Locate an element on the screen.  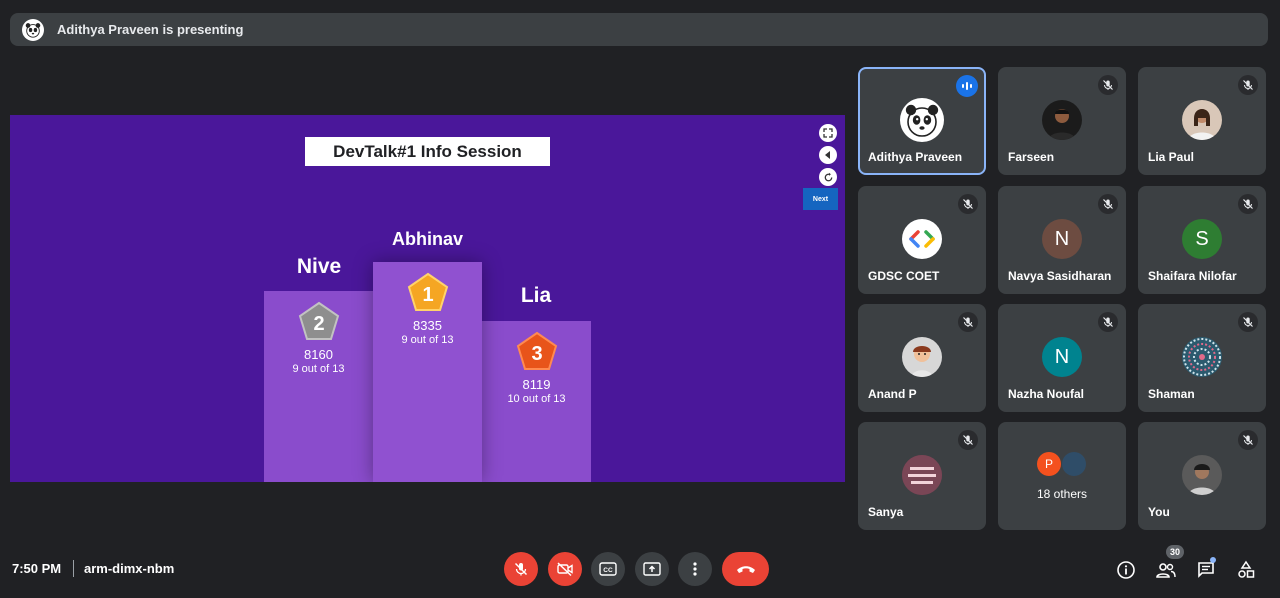
fullscreen-icon is located at coordinates (828, 133).